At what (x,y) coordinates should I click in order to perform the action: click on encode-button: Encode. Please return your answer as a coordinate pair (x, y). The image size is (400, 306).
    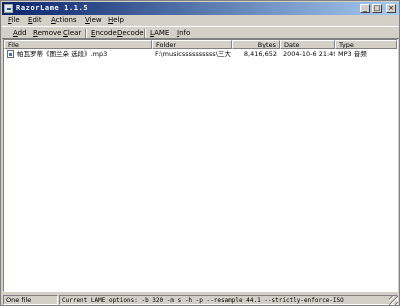
    Looking at the image, I should click on (104, 33).